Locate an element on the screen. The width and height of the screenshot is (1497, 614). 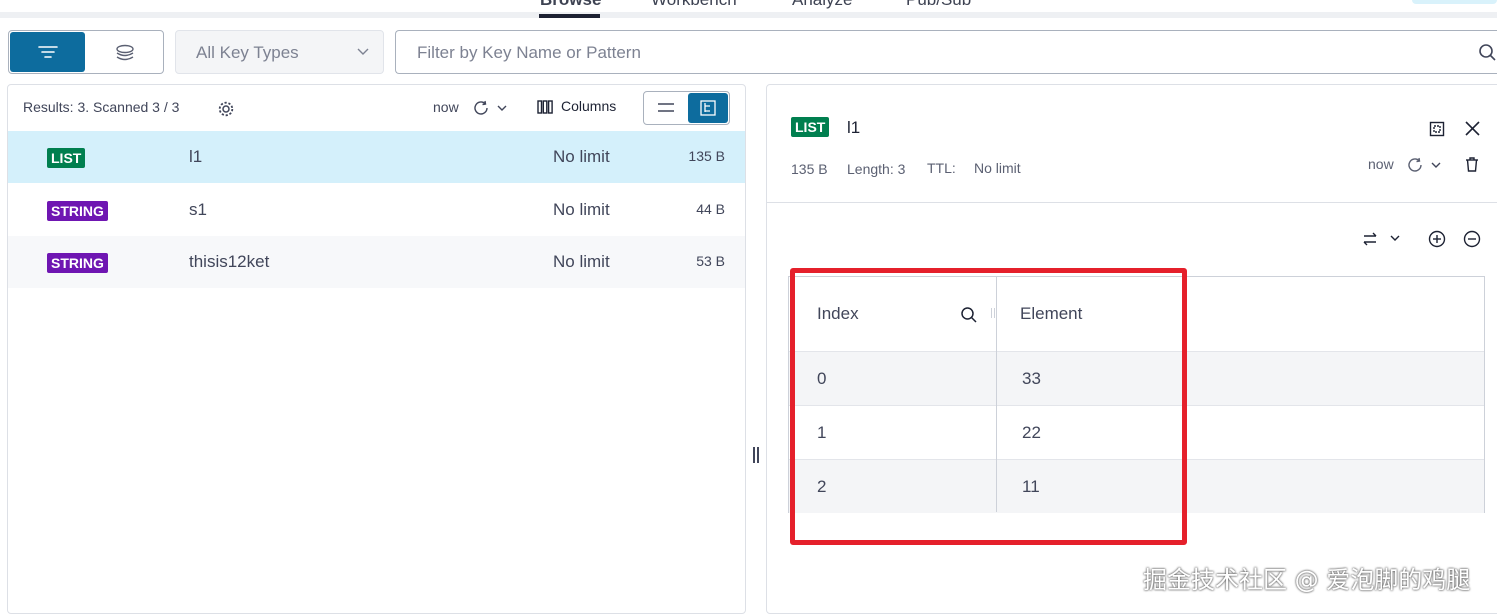
columns-icon is located at coordinates (545, 107).